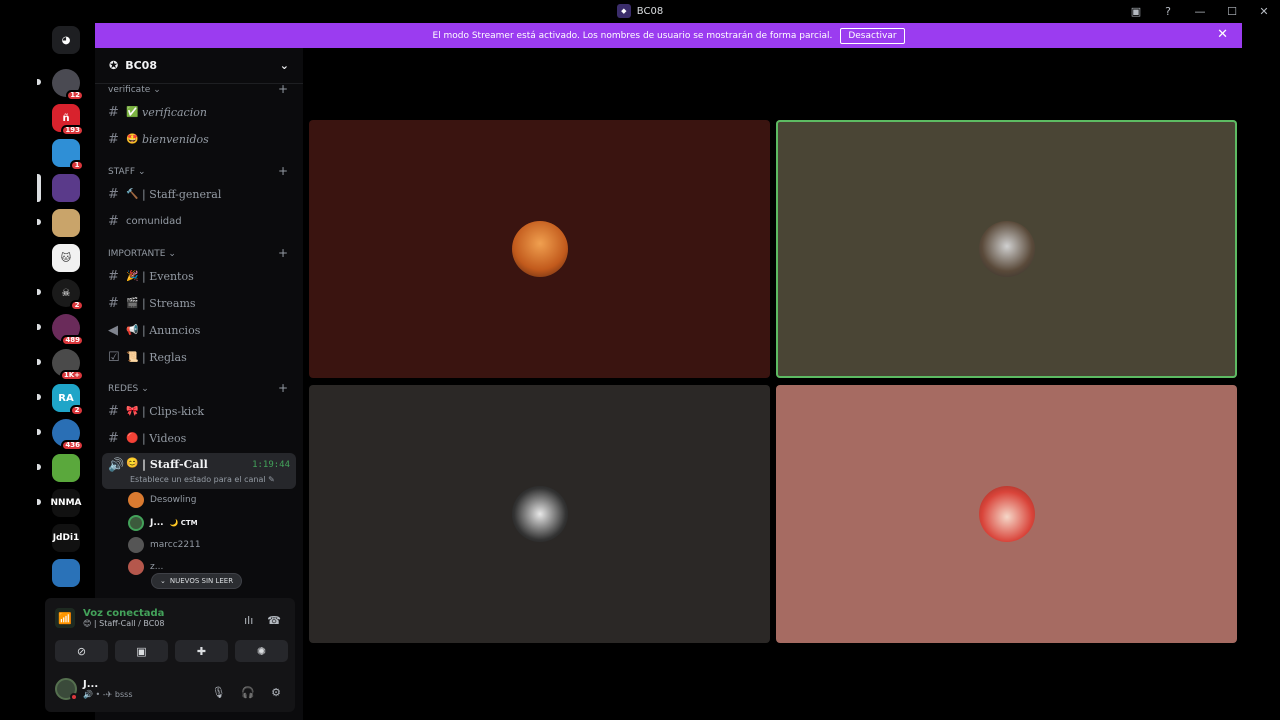 The width and height of the screenshot is (1280, 720). What do you see at coordinates (201, 651) in the screenshot?
I see `activities-button: ✚` at bounding box center [201, 651].